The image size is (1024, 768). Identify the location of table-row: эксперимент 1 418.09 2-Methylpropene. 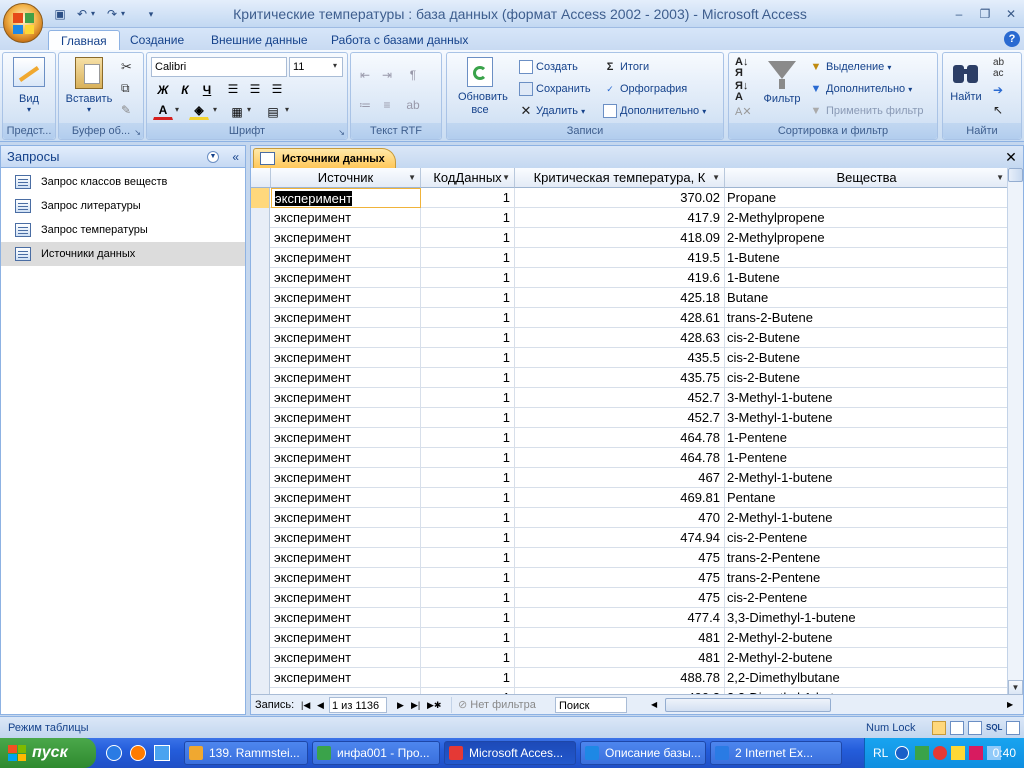
(630, 238).